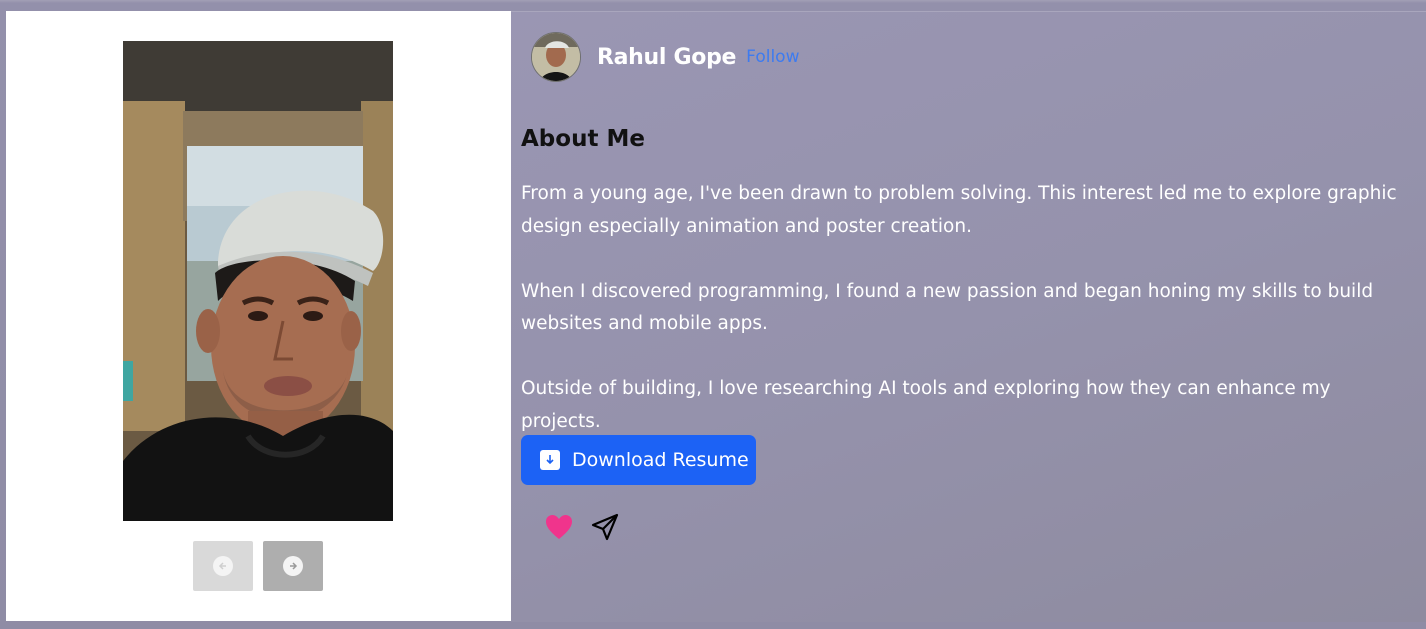 Image resolution: width=1426 pixels, height=629 pixels. What do you see at coordinates (550, 460) in the screenshot?
I see `download-icon` at bounding box center [550, 460].